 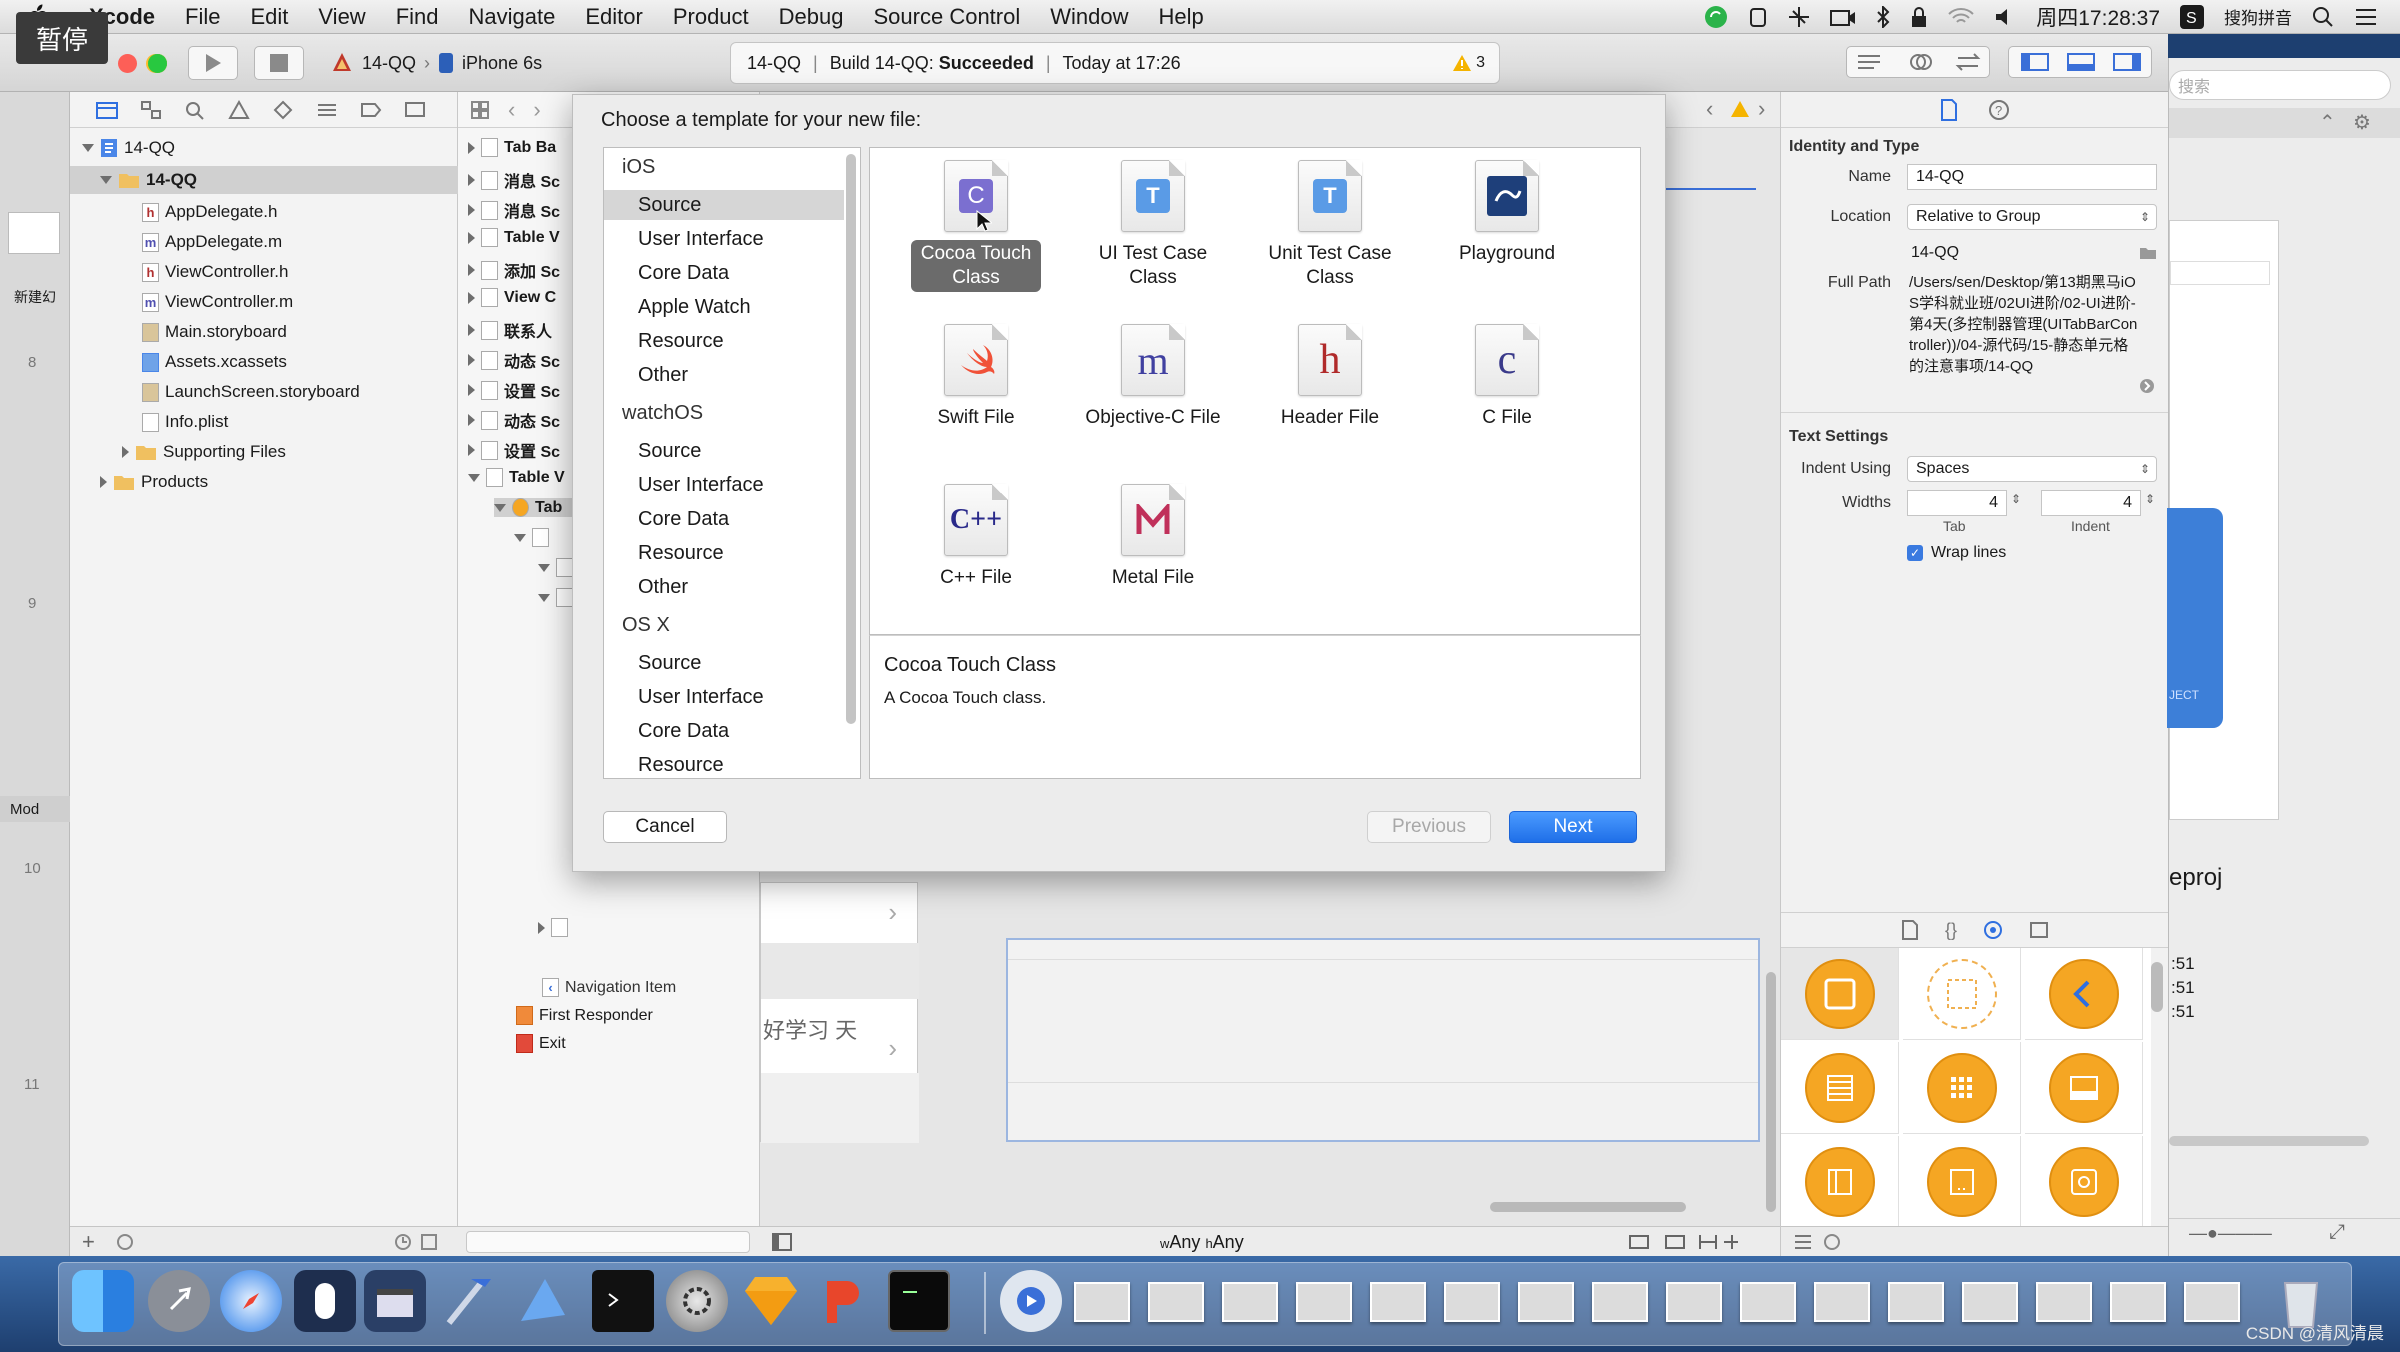 What do you see at coordinates (2327, 122) in the screenshot?
I see `chevron-up-icon: ⌃` at bounding box center [2327, 122].